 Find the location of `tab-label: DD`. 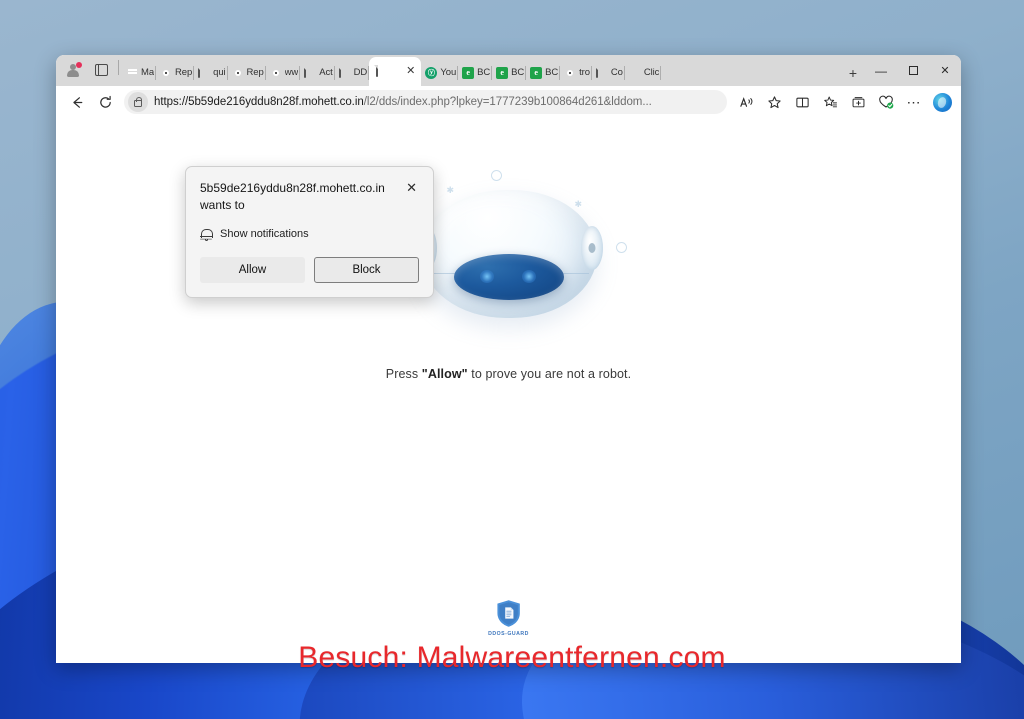

tab-label: DD is located at coordinates (360, 72).